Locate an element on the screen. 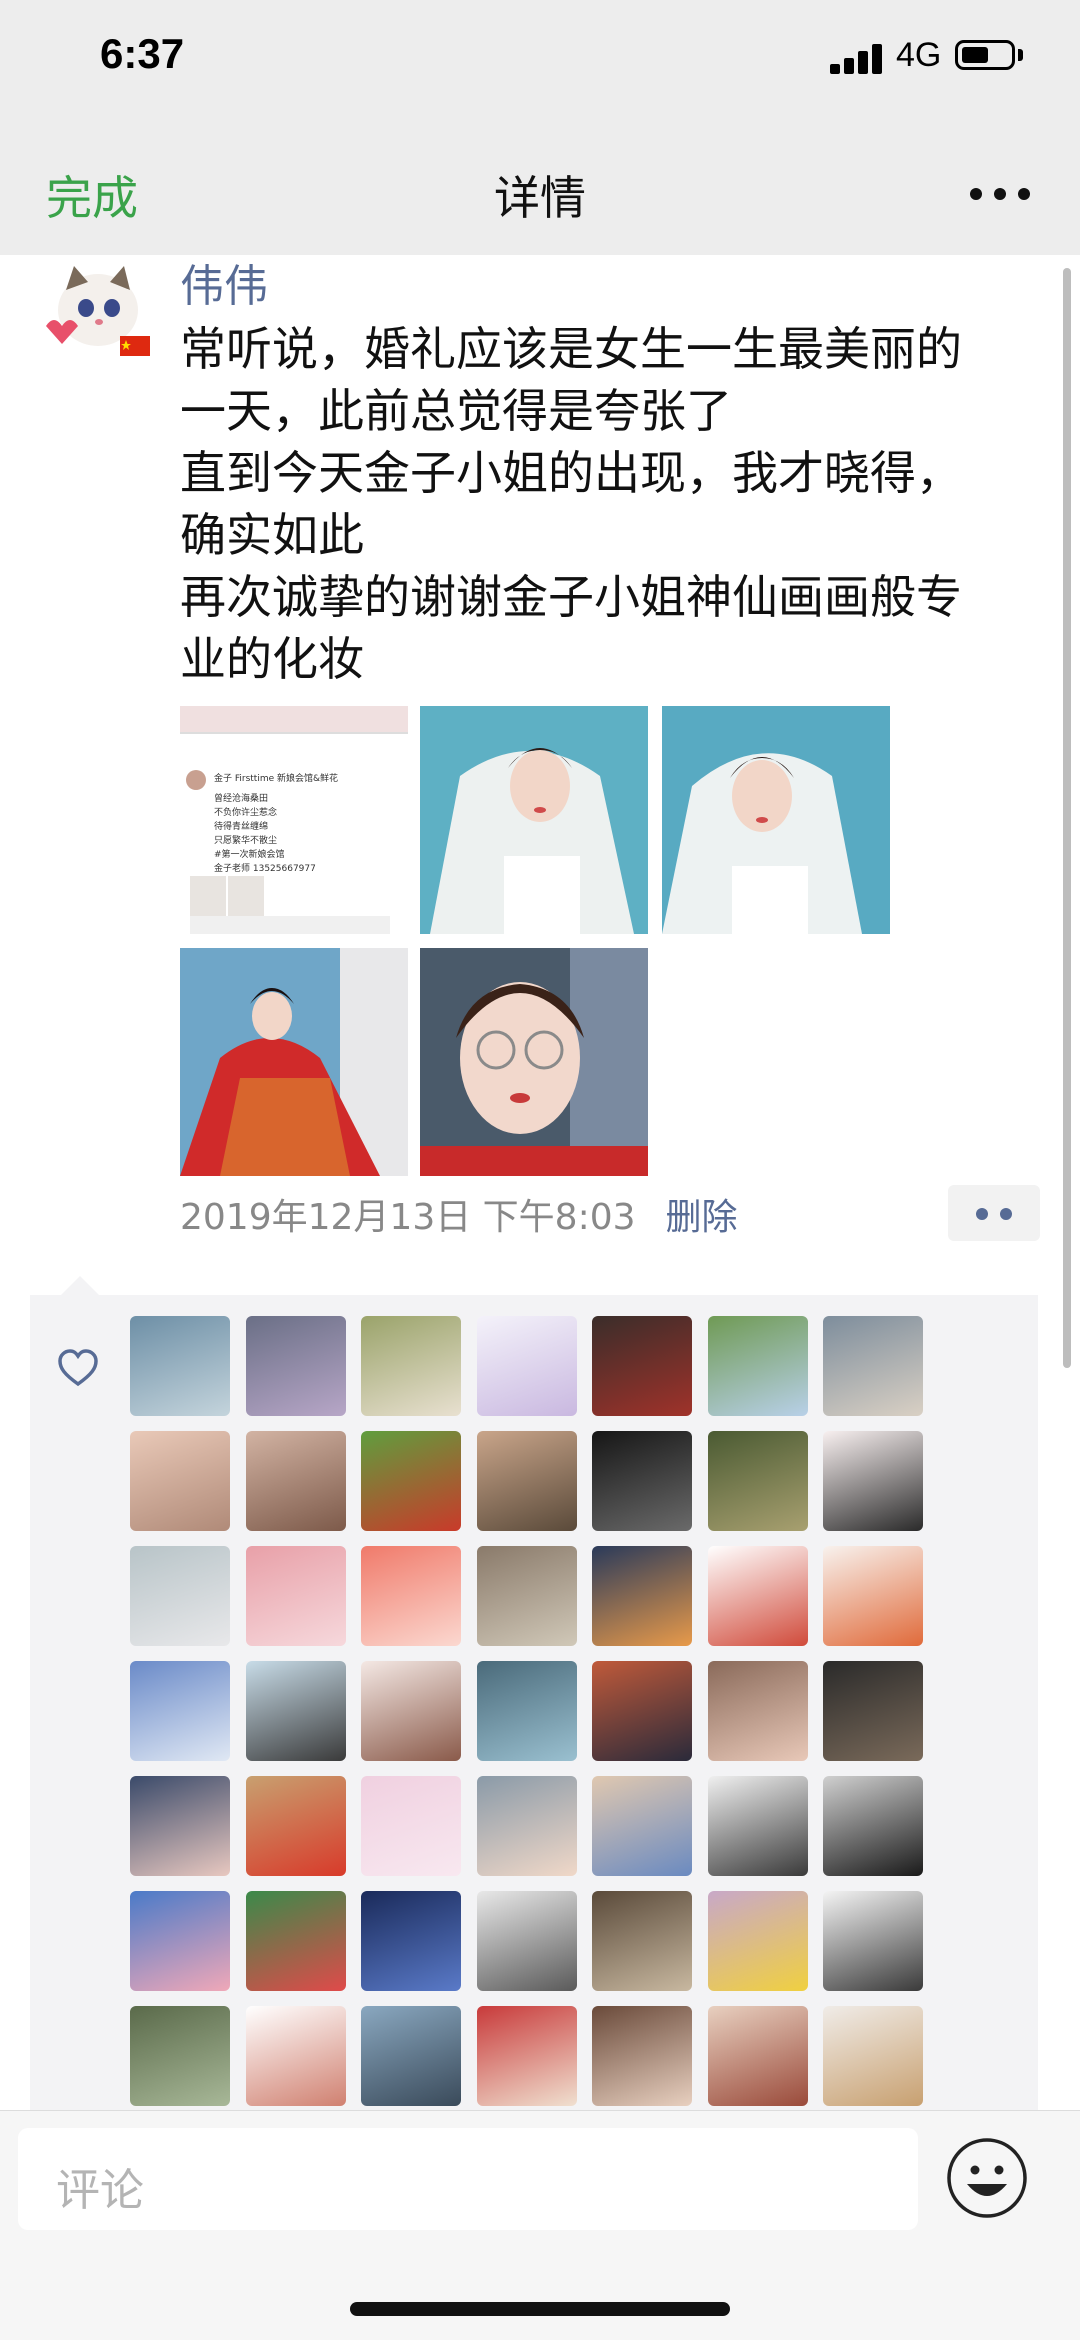 This screenshot has height=2340, width=1080. battery-icon is located at coordinates (985, 55).